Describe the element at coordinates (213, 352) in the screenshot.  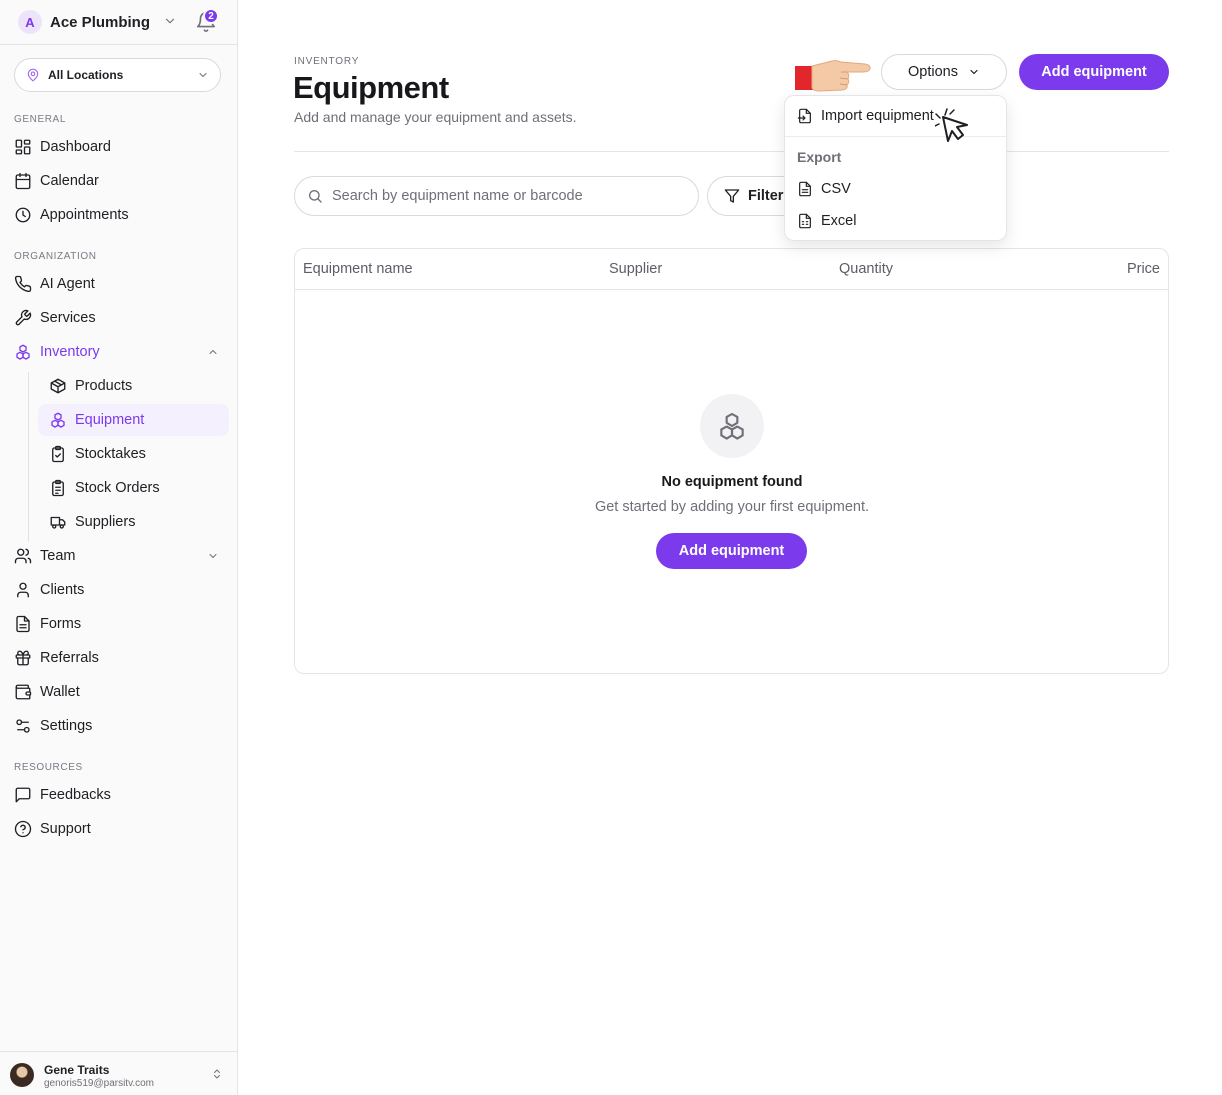
I see `chevron-up-icon` at that location.